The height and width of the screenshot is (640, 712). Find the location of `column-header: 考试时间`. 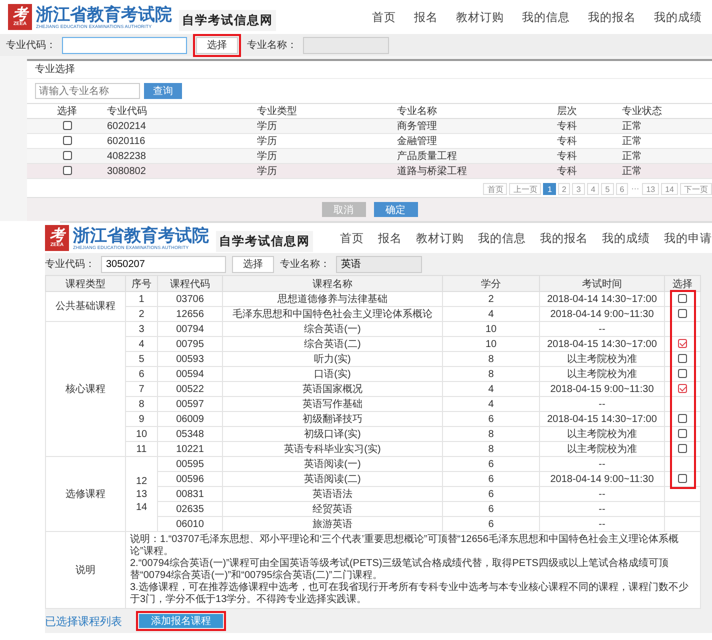

column-header: 考试时间 is located at coordinates (602, 284).